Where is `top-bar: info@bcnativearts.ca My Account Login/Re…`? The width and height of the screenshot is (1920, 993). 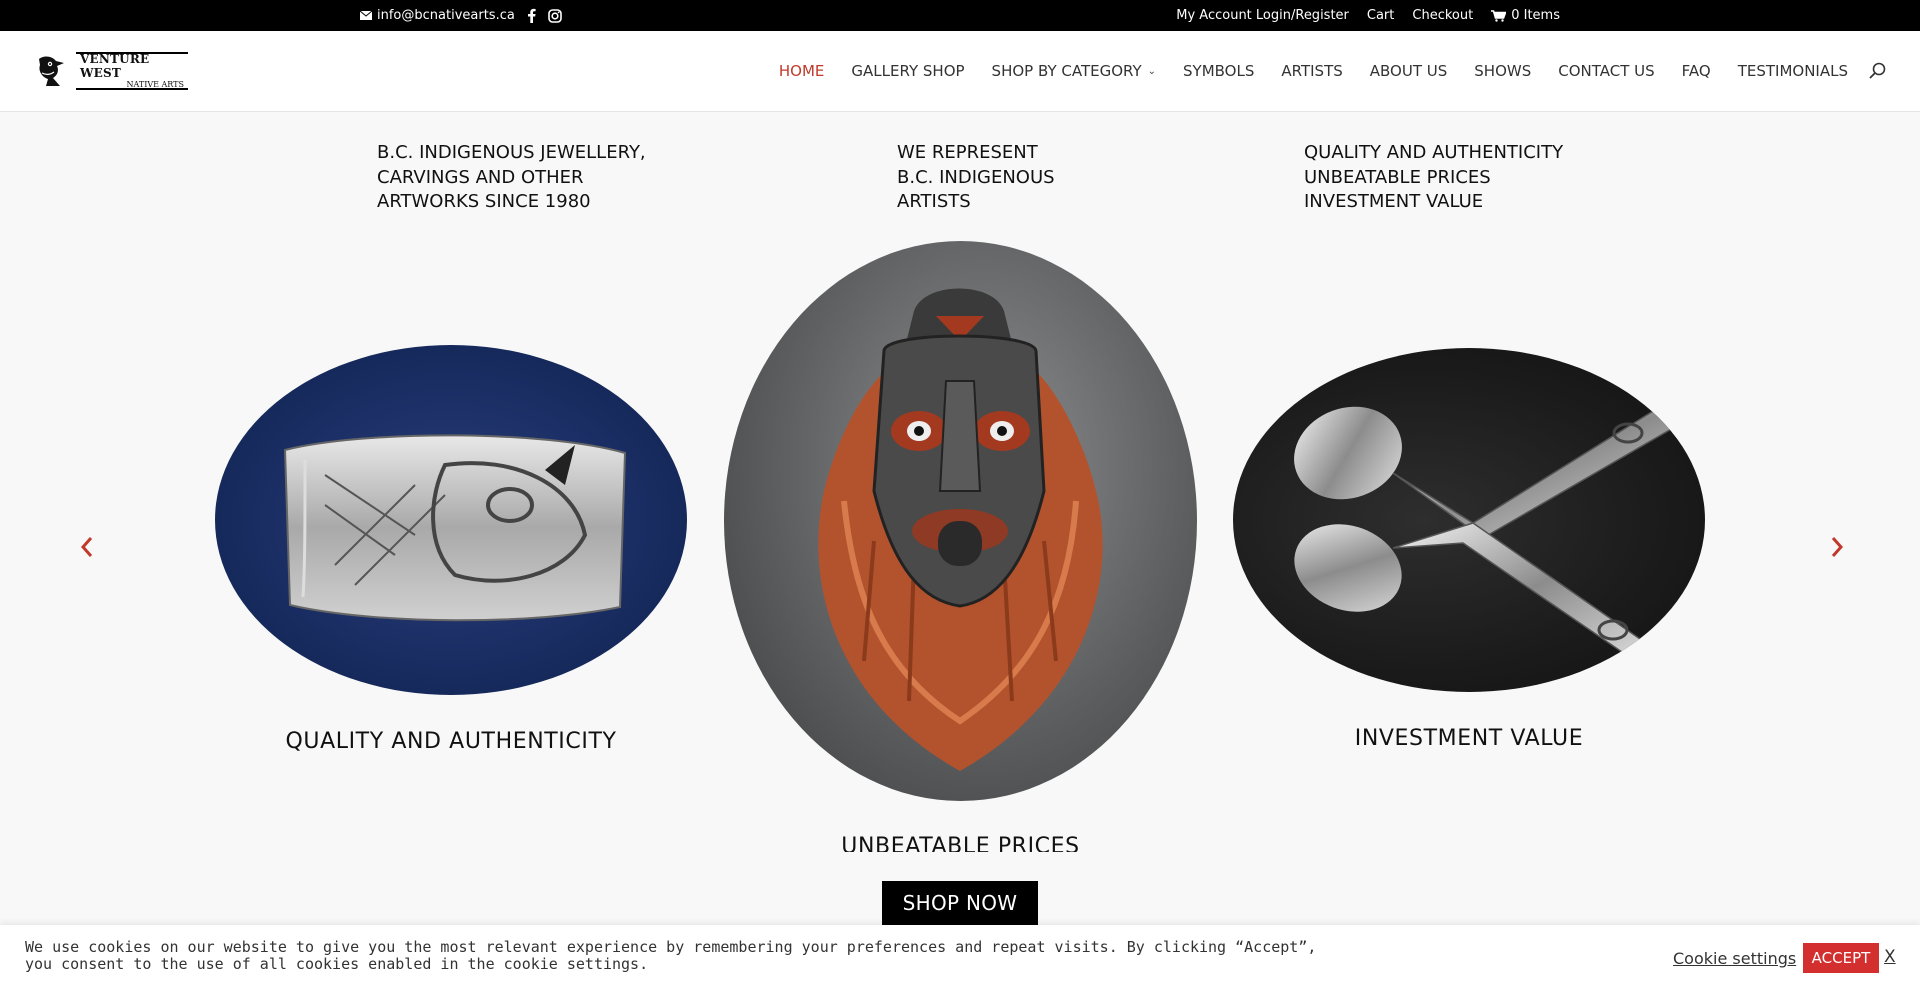 top-bar: info@bcnativearts.ca My Account Login/Re… is located at coordinates (960, 15).